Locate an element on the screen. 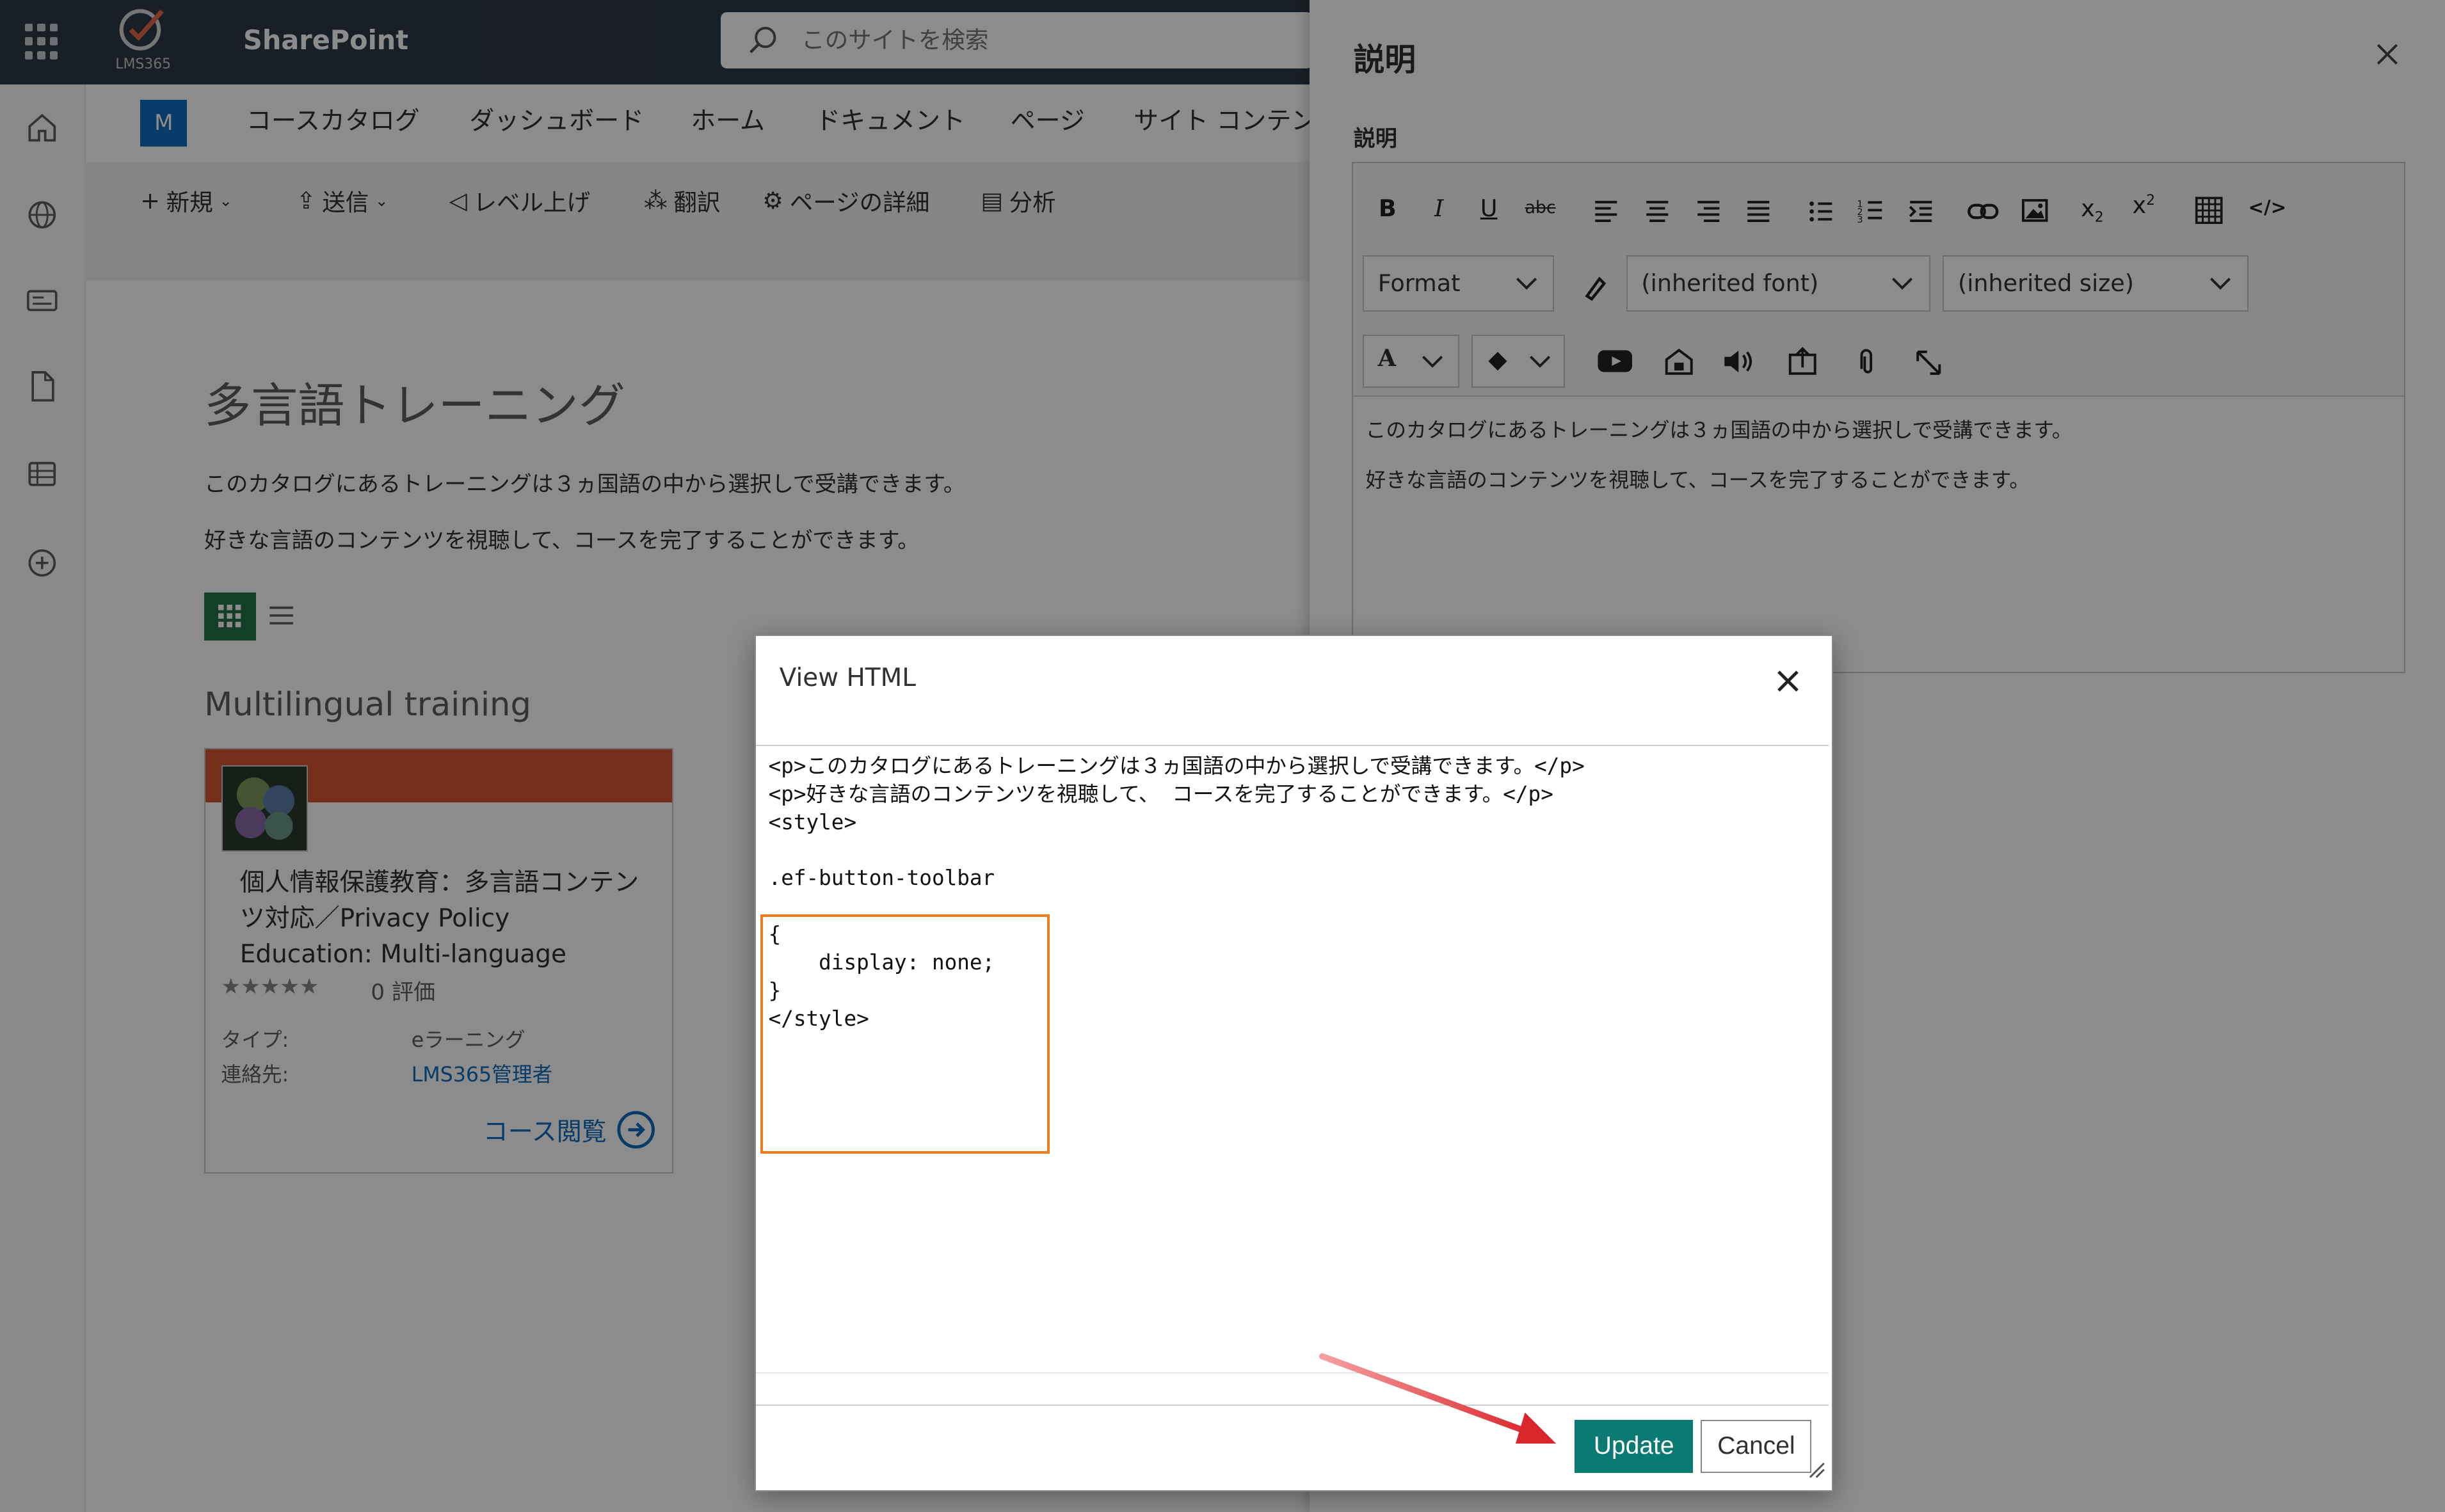 The image size is (2445, 1512). dialog-title: View HTML is located at coordinates (848, 679).